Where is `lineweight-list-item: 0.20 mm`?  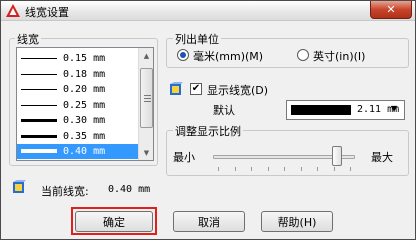 lineweight-list-item: 0.20 mm is located at coordinates (77, 89).